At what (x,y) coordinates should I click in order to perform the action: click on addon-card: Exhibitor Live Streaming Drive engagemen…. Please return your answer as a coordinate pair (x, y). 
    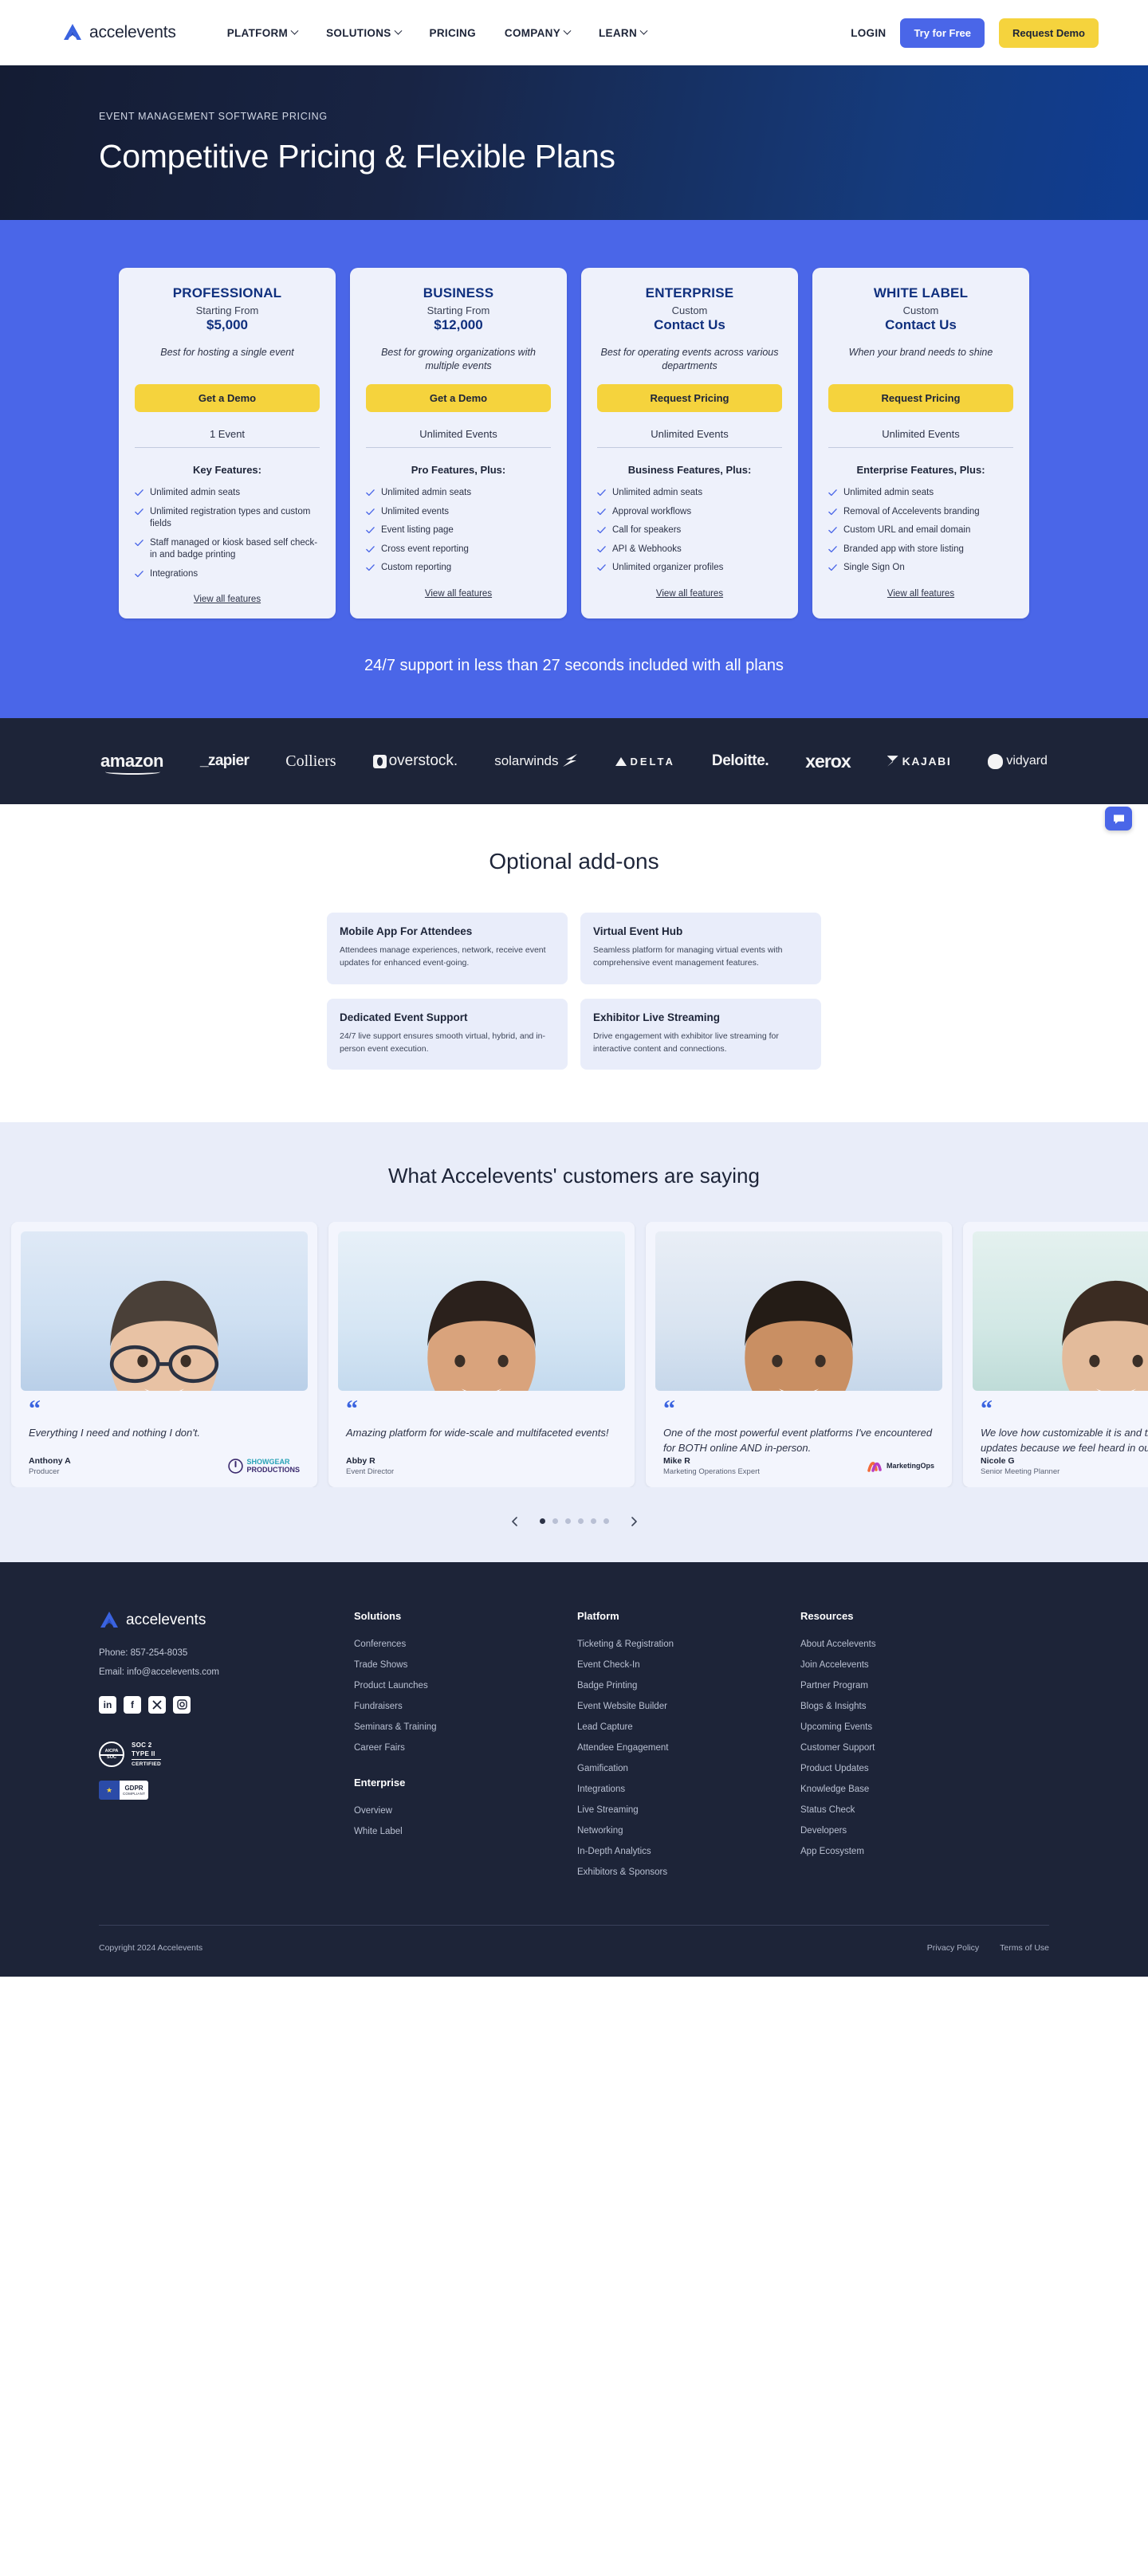
    Looking at the image, I should click on (700, 1034).